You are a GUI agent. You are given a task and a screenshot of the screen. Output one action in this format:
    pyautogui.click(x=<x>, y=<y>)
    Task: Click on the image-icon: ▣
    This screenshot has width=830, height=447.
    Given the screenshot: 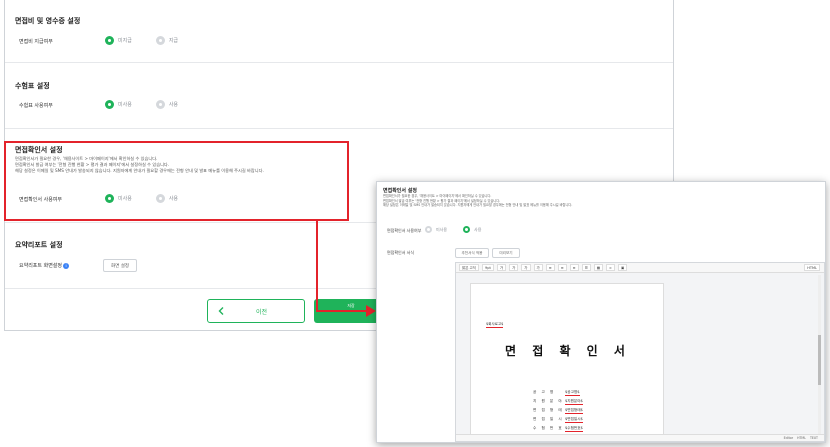 What is the action you would take?
    pyautogui.click(x=622, y=267)
    